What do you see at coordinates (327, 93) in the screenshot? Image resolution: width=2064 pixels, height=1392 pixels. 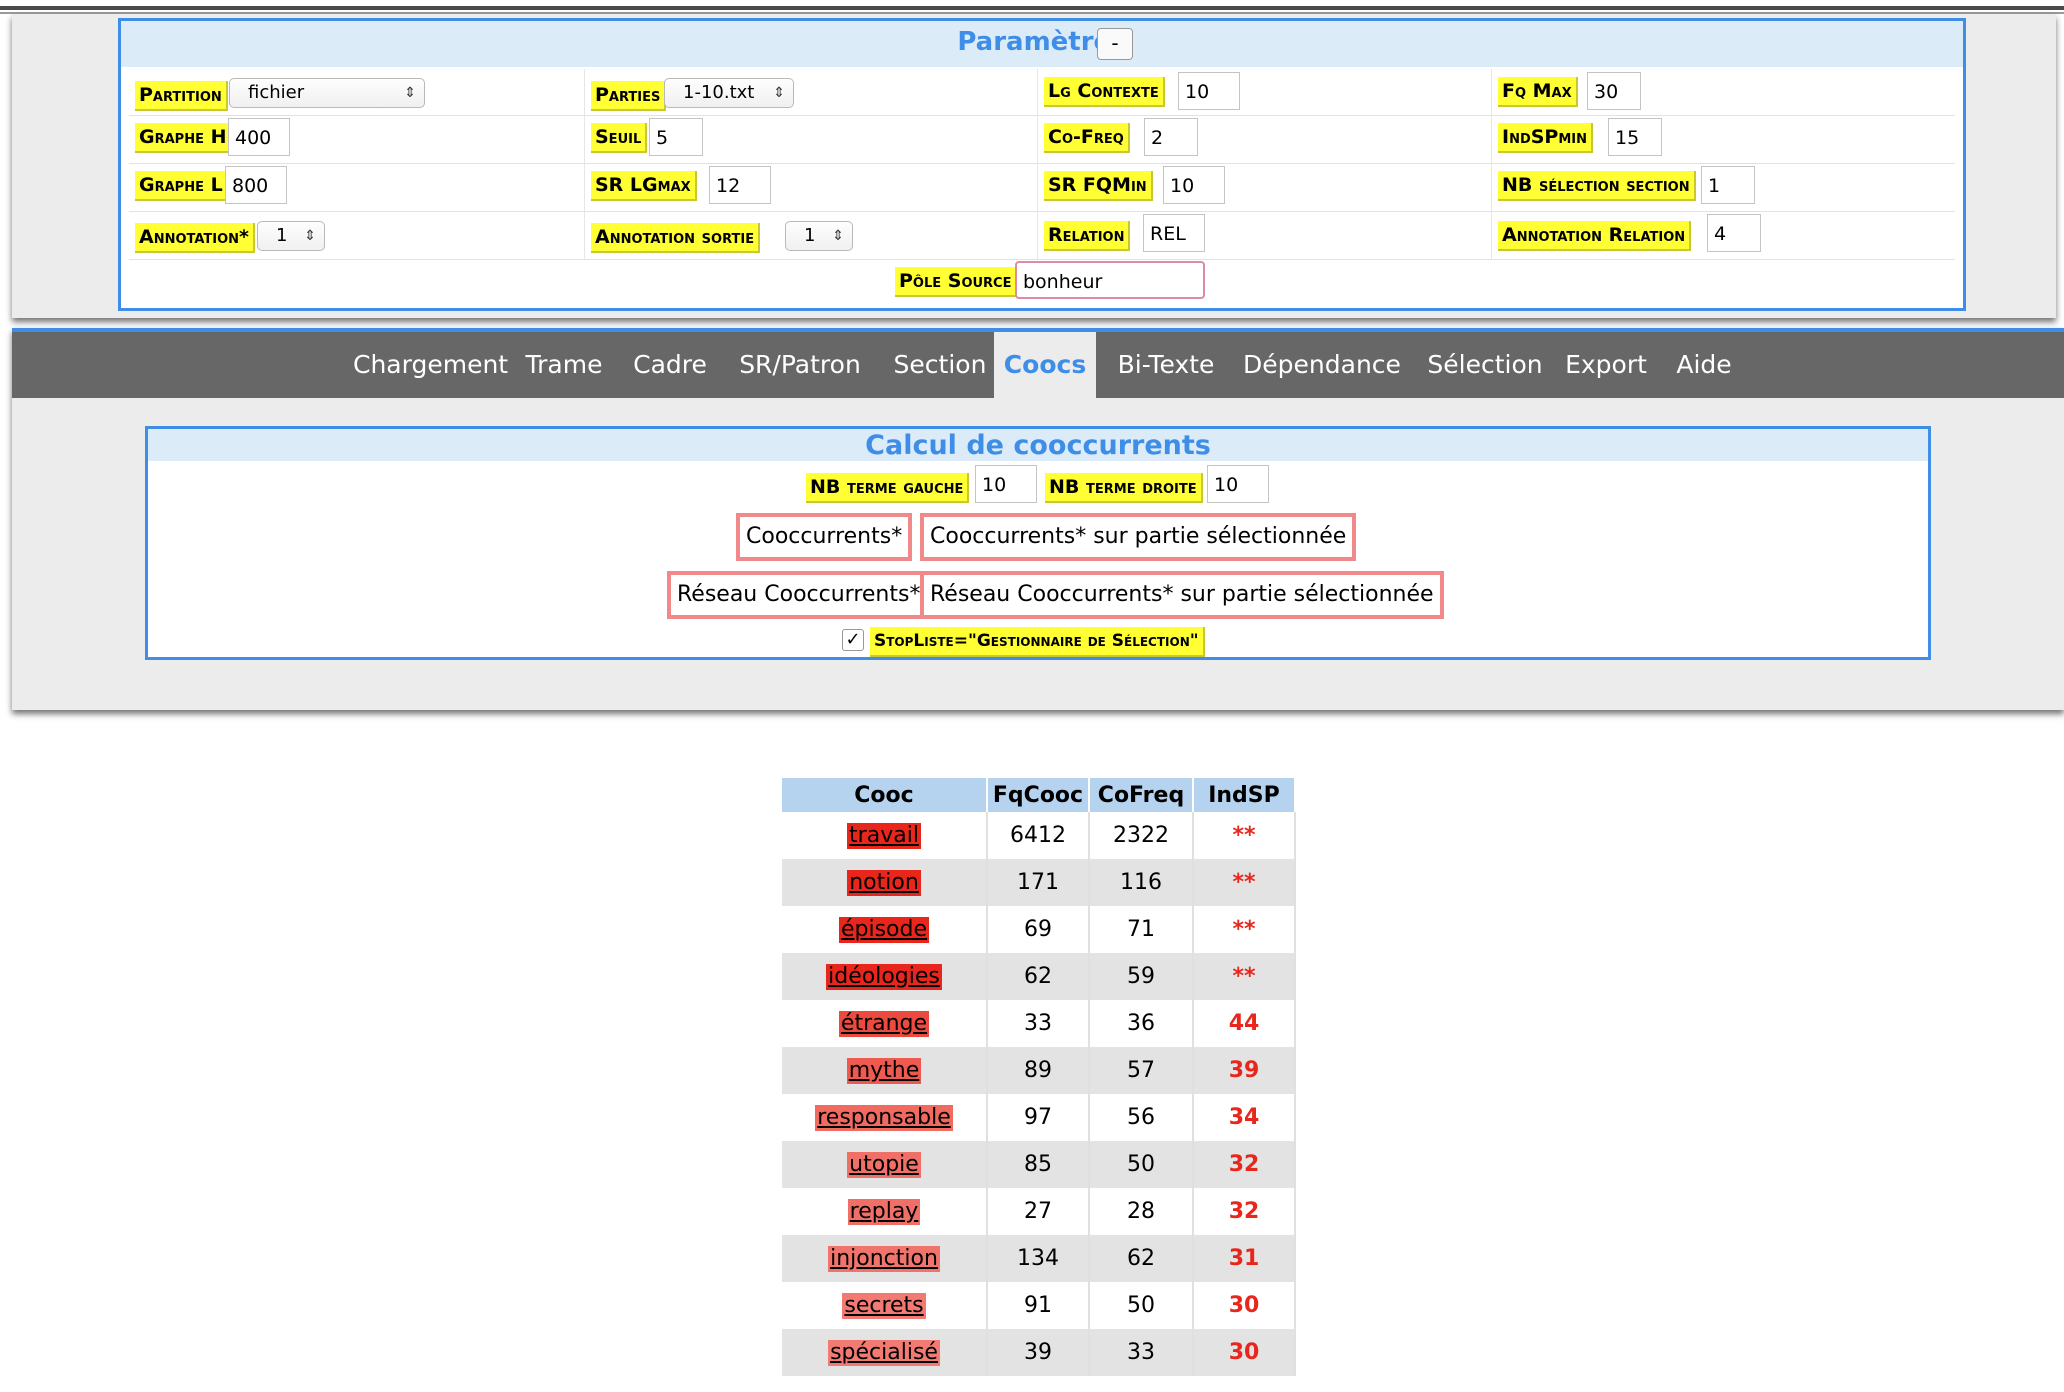 I see `partition-select: fichier ⇕` at bounding box center [327, 93].